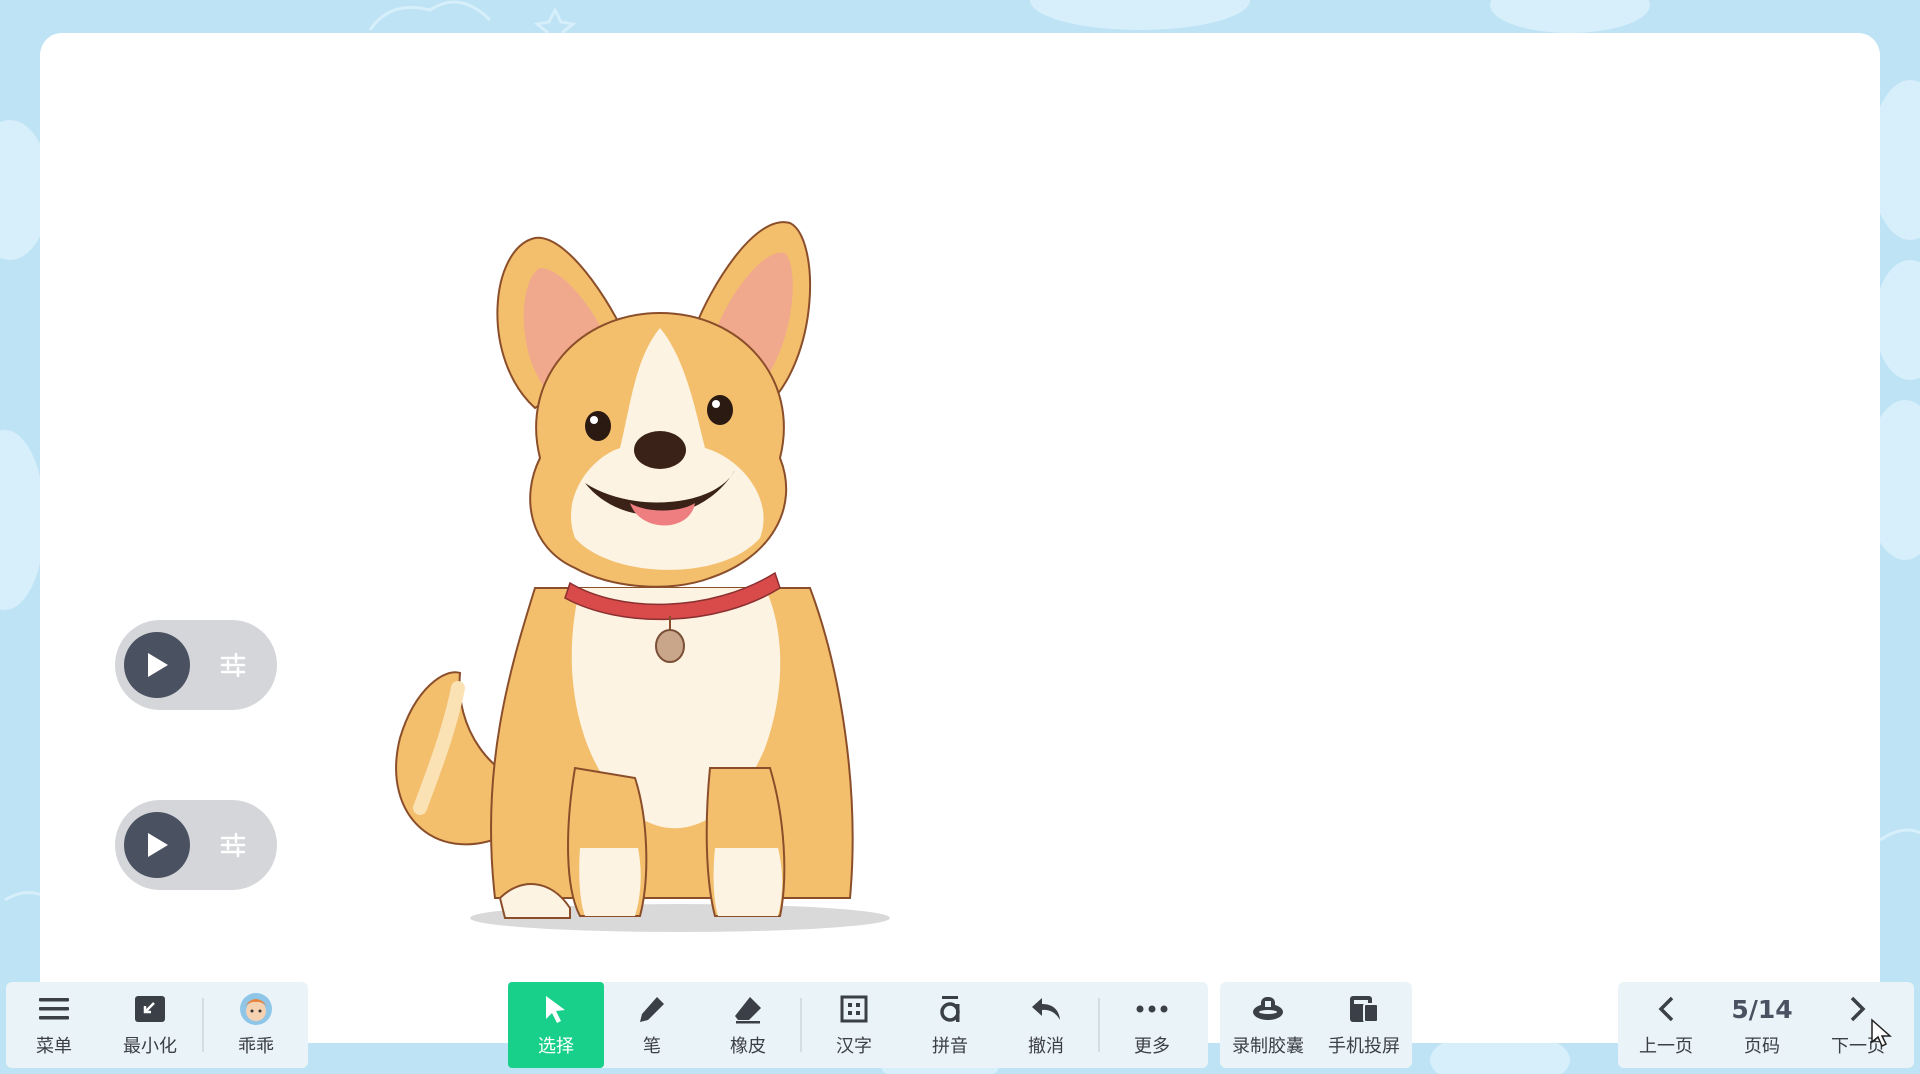 The width and height of the screenshot is (1920, 1074). Describe the element at coordinates (652, 1025) in the screenshot. I see `pen-tool-button: 笔` at that location.